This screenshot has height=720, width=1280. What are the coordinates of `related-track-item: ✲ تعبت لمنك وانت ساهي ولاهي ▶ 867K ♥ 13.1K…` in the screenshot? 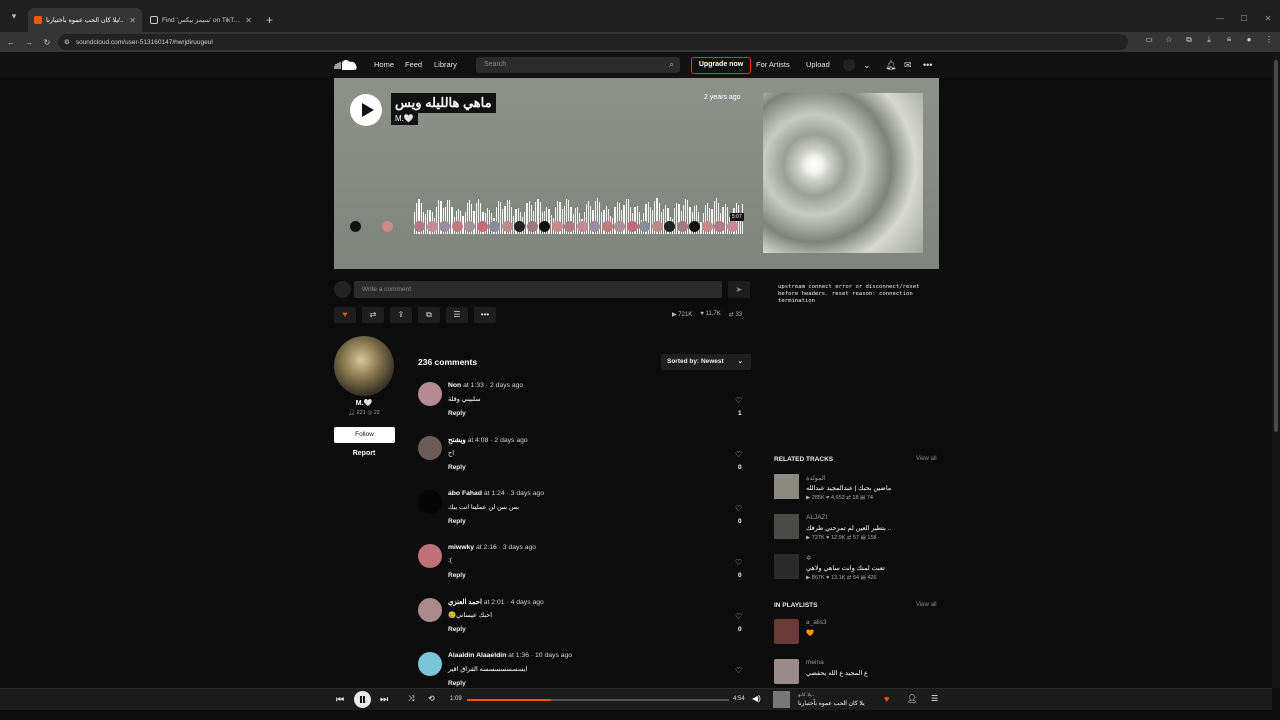 It's located at (859, 571).